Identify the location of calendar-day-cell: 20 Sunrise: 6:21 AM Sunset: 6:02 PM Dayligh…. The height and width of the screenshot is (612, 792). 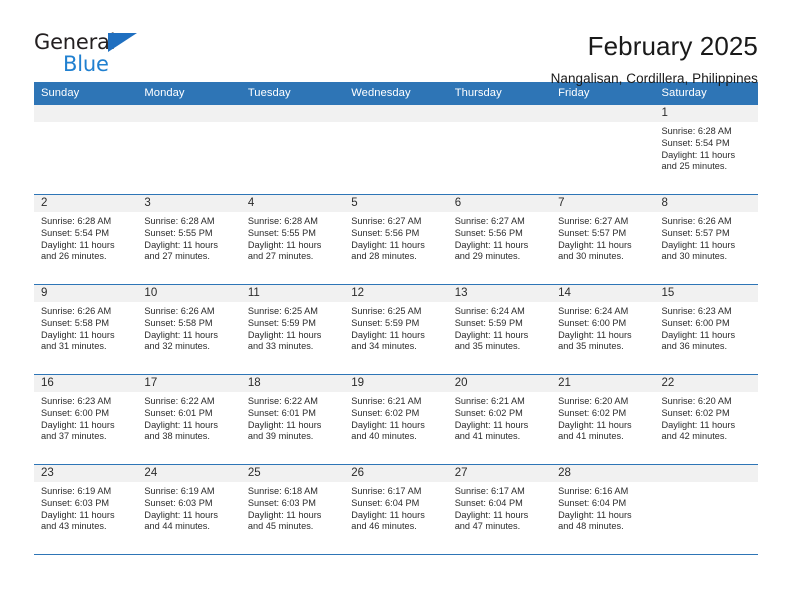
(499, 420).